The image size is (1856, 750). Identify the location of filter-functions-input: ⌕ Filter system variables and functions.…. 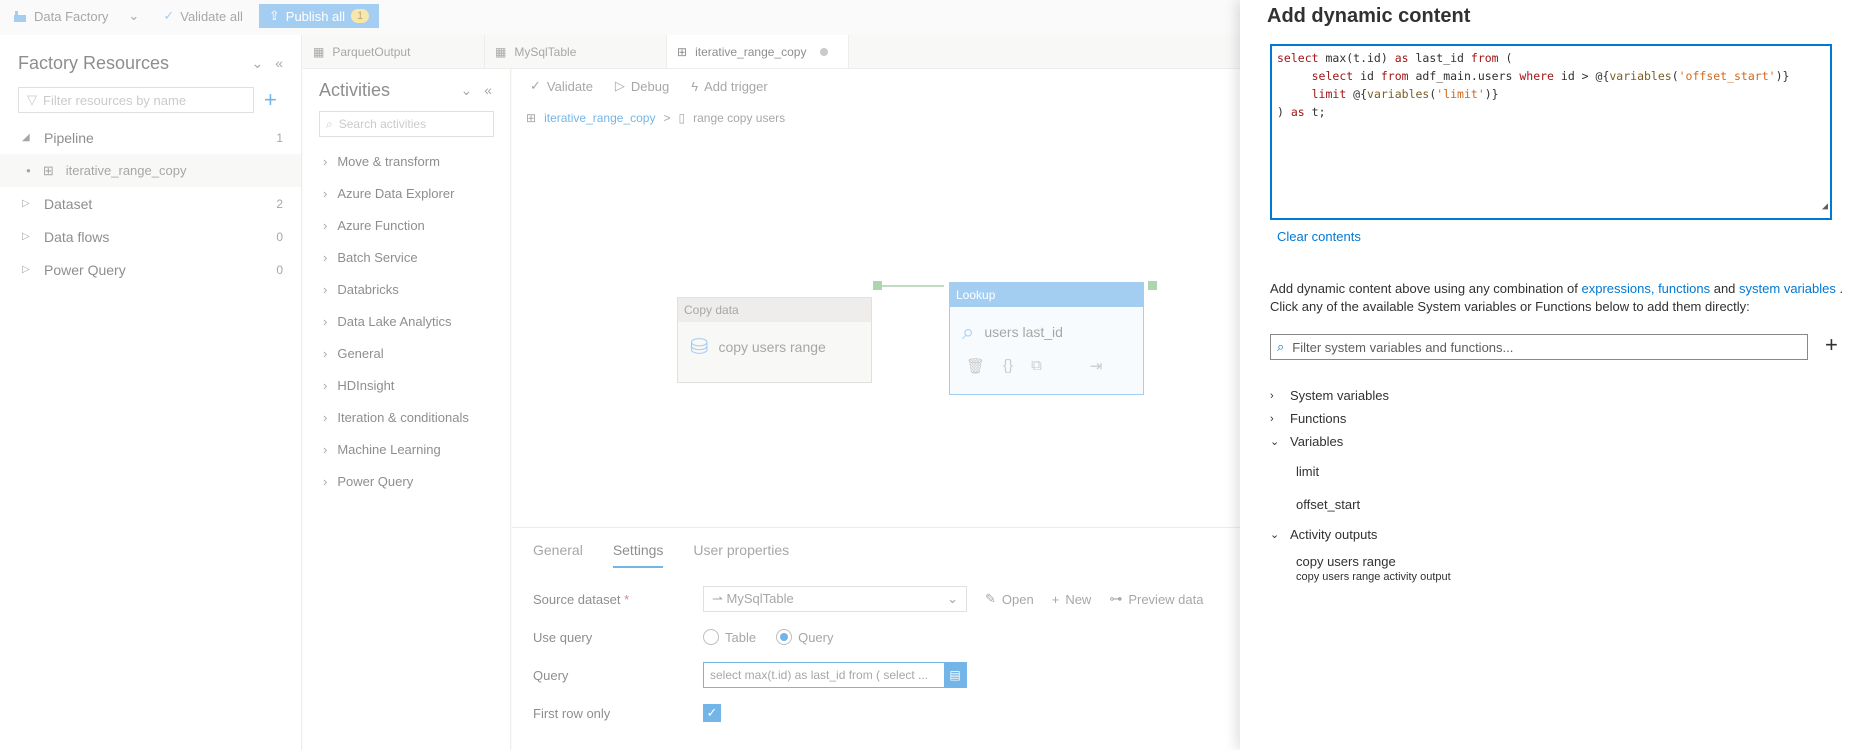
(1539, 347).